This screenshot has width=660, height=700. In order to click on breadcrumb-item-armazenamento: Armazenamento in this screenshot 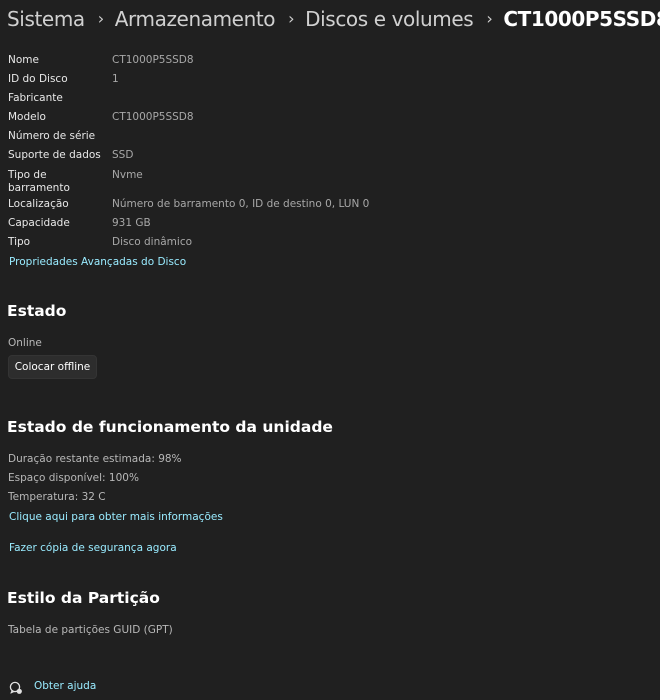, I will do `click(195, 19)`.